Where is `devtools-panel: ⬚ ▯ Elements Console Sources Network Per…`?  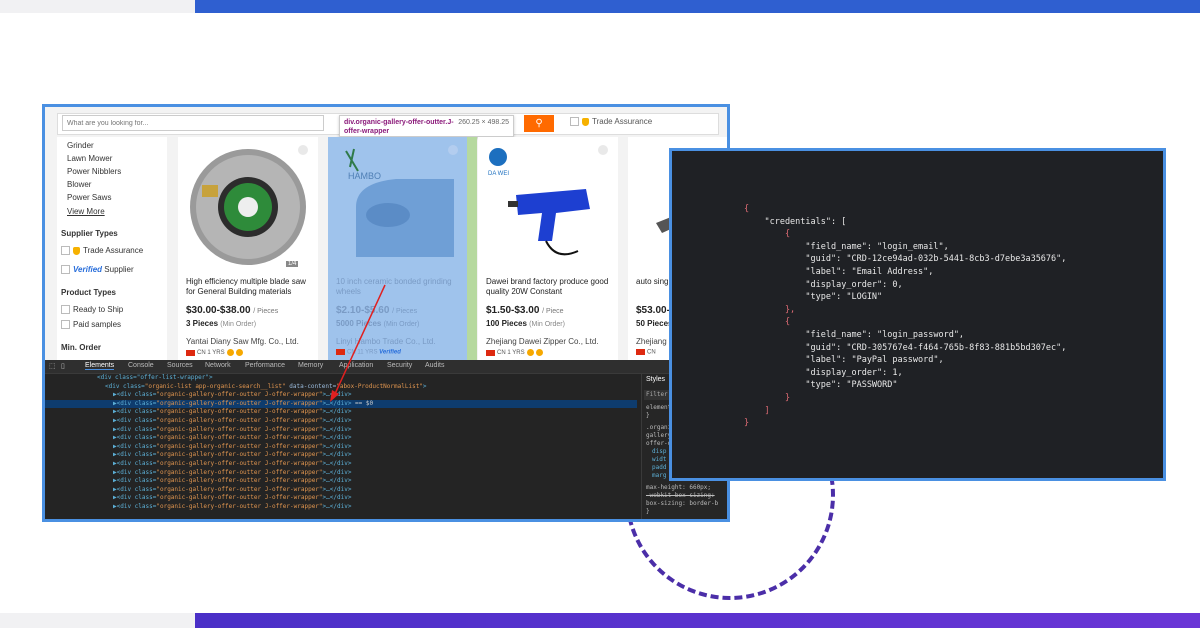 devtools-panel: ⬚ ▯ Elements Console Sources Network Per… is located at coordinates (386, 439).